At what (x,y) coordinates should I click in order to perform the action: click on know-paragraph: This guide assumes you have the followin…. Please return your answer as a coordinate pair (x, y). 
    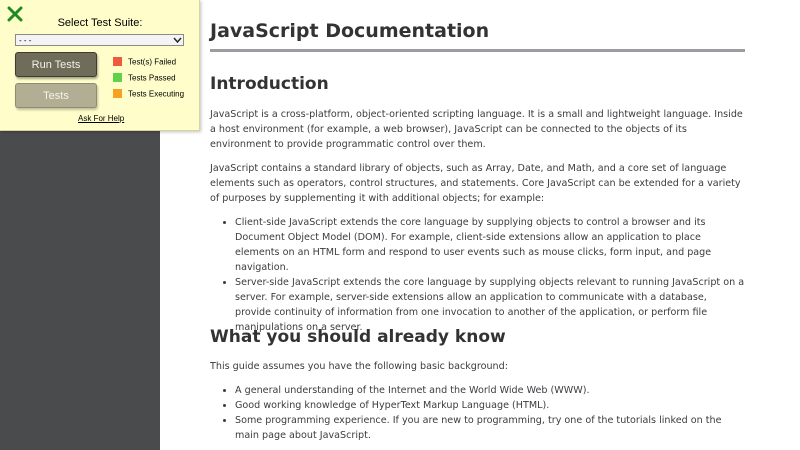
    Looking at the image, I should click on (359, 366).